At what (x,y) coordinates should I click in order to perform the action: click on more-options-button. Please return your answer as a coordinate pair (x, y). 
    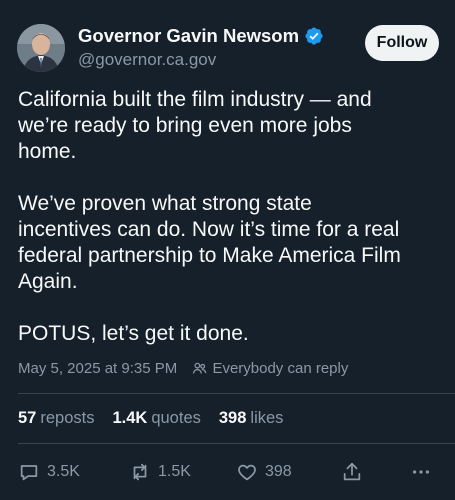
    Looking at the image, I should click on (421, 472).